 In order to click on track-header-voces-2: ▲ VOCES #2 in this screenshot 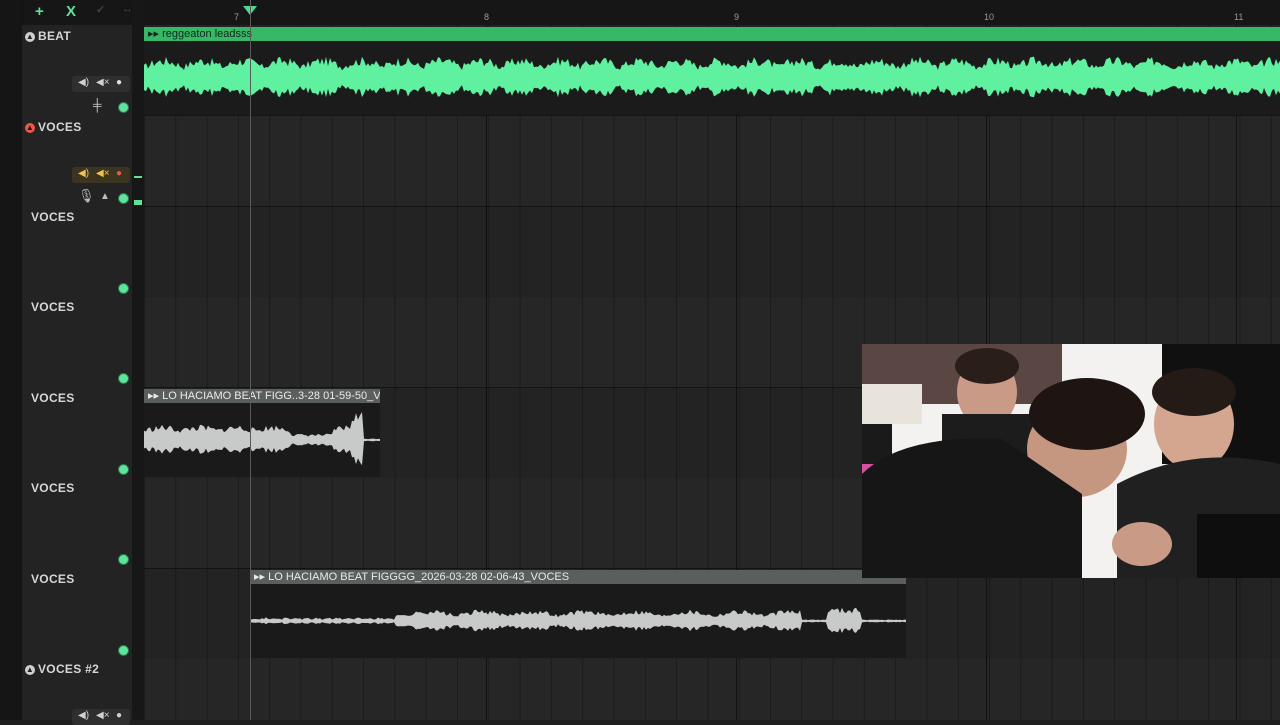, I will do `click(62, 669)`.